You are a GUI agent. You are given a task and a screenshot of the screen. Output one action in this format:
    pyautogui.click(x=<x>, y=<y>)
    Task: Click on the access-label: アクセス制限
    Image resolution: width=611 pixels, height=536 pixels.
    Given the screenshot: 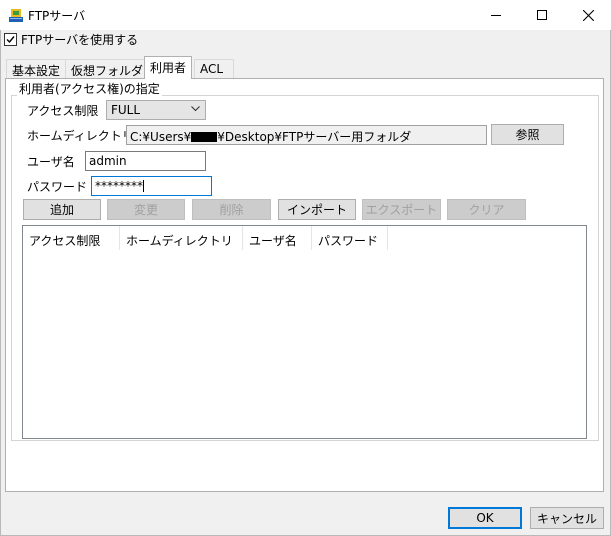 What is the action you would take?
    pyautogui.click(x=63, y=111)
    